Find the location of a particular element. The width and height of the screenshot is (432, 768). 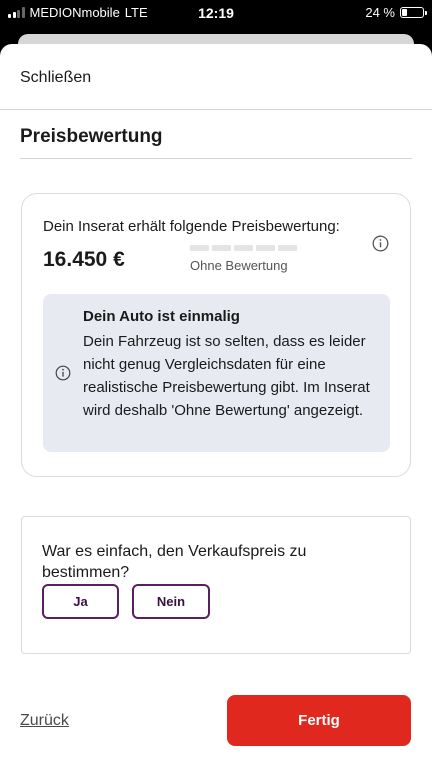

battery-percent: 24 % is located at coordinates (380, 12).